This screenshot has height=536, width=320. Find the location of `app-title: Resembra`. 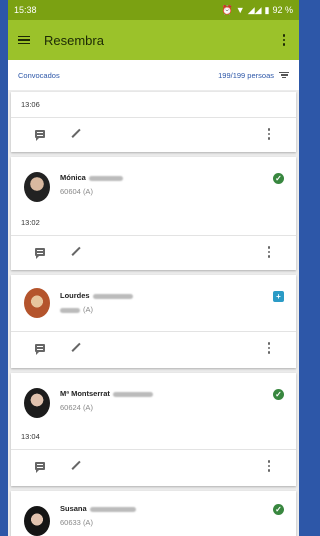

app-title: Resembra is located at coordinates (74, 40).